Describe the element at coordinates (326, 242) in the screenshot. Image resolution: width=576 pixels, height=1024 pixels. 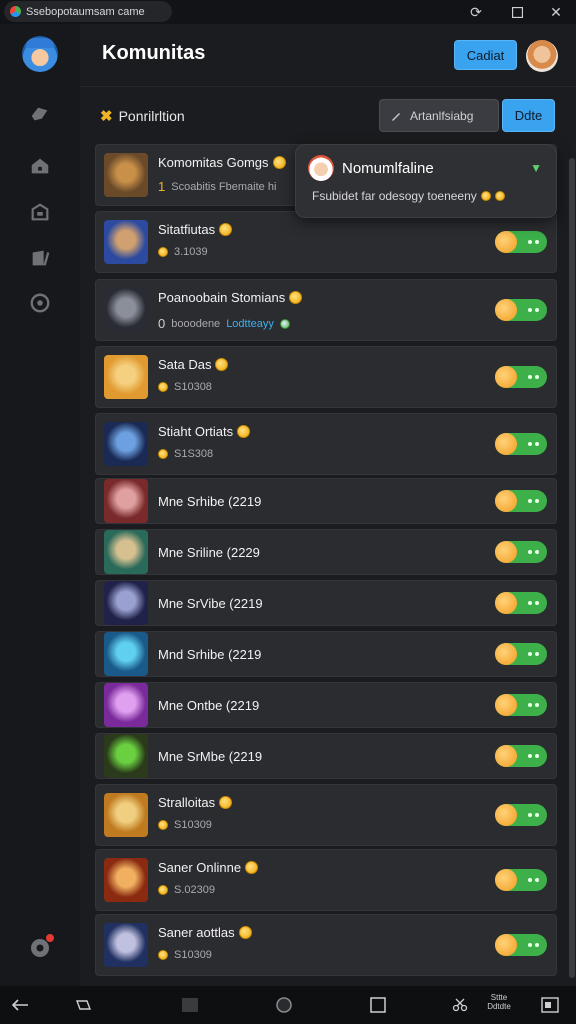
I see `game-row: Sitatfiutas 3.1039` at that location.